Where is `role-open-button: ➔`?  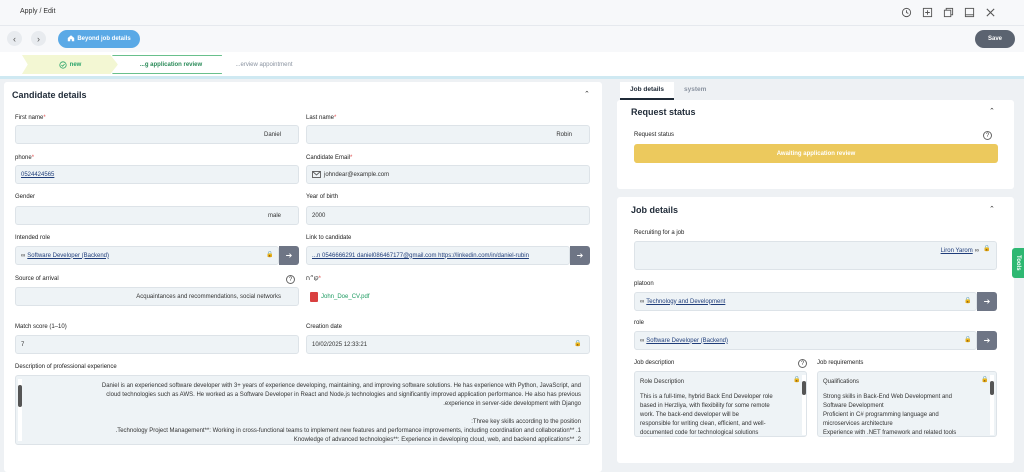 role-open-button: ➔ is located at coordinates (987, 340).